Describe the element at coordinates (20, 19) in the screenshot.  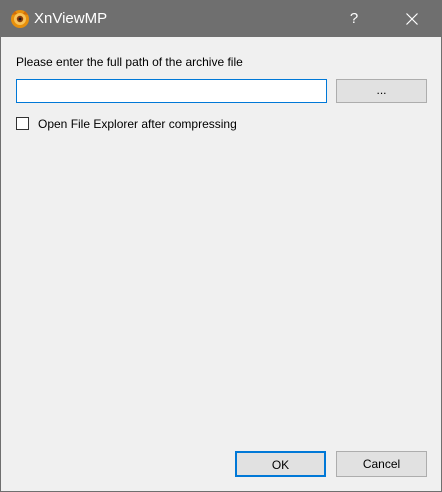
I see `xnviewmp-app-icon` at that location.